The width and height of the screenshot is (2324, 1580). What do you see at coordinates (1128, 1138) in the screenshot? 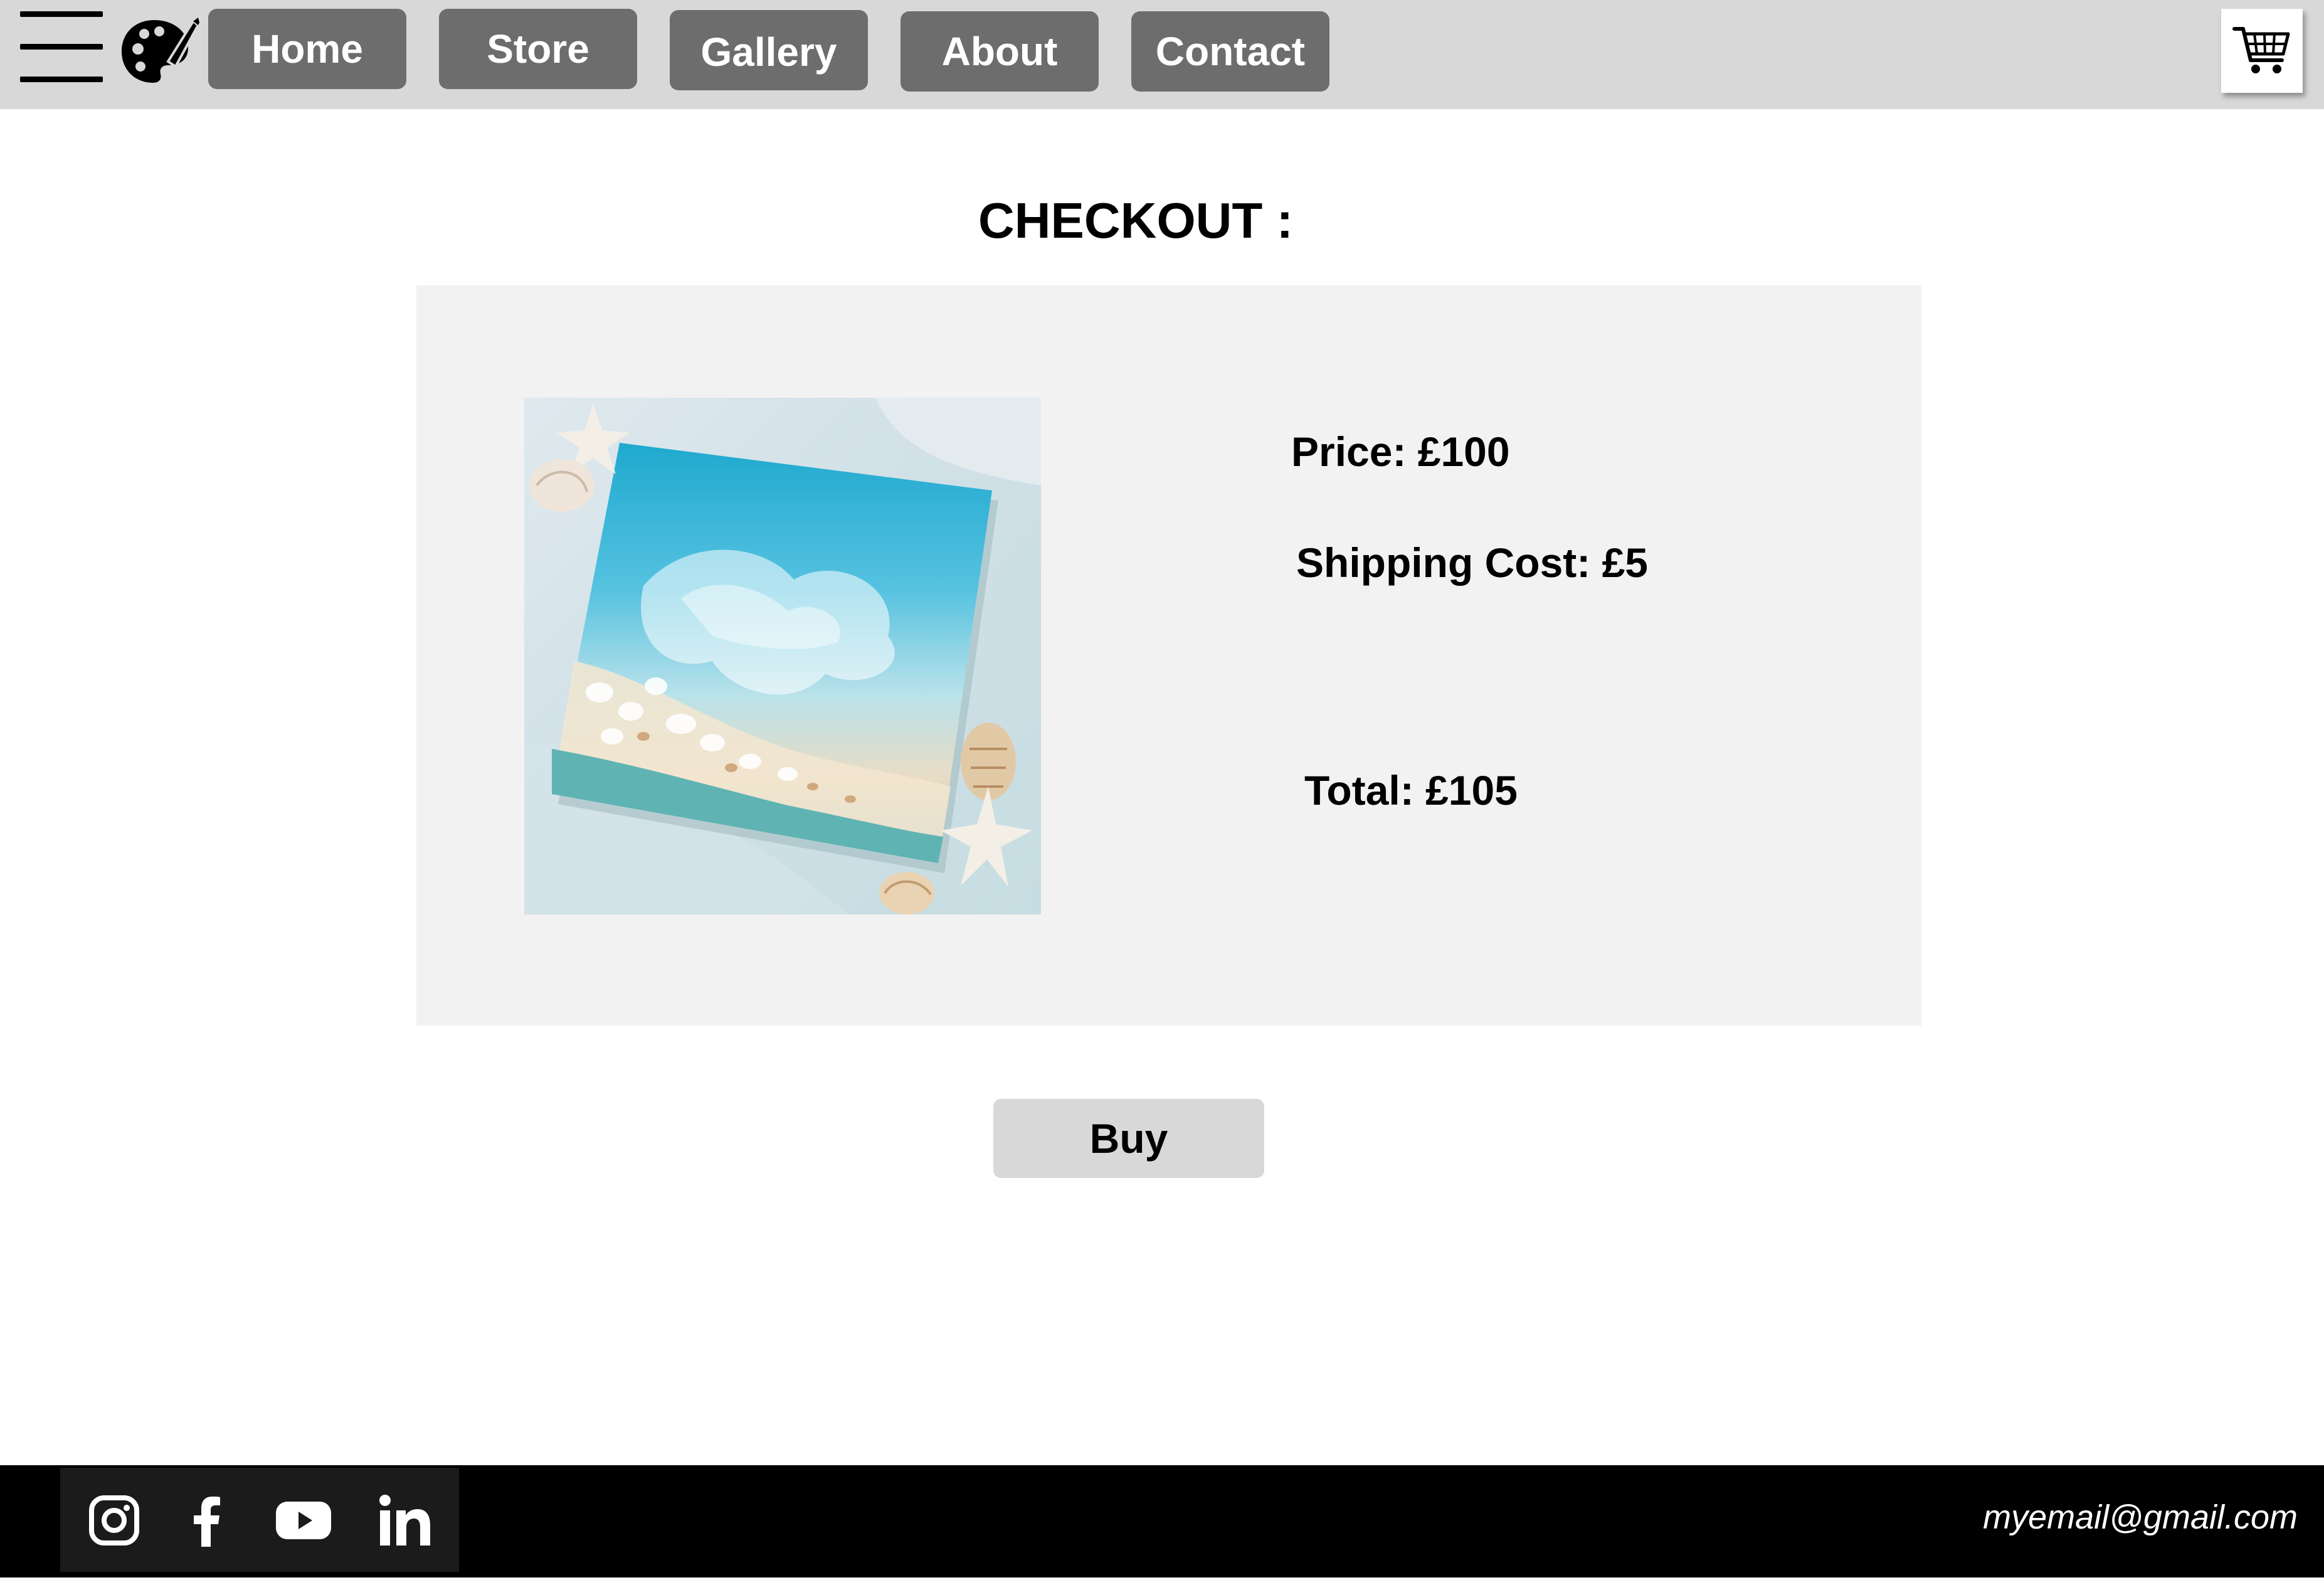
I see `buy-button: Buy` at bounding box center [1128, 1138].